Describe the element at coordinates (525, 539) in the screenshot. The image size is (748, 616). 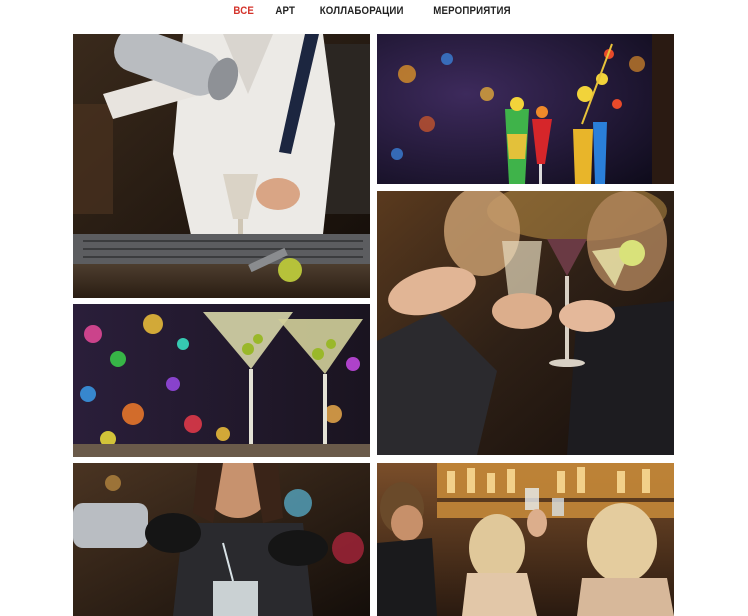
I see `gallery-photo-friends-at-bar` at that location.